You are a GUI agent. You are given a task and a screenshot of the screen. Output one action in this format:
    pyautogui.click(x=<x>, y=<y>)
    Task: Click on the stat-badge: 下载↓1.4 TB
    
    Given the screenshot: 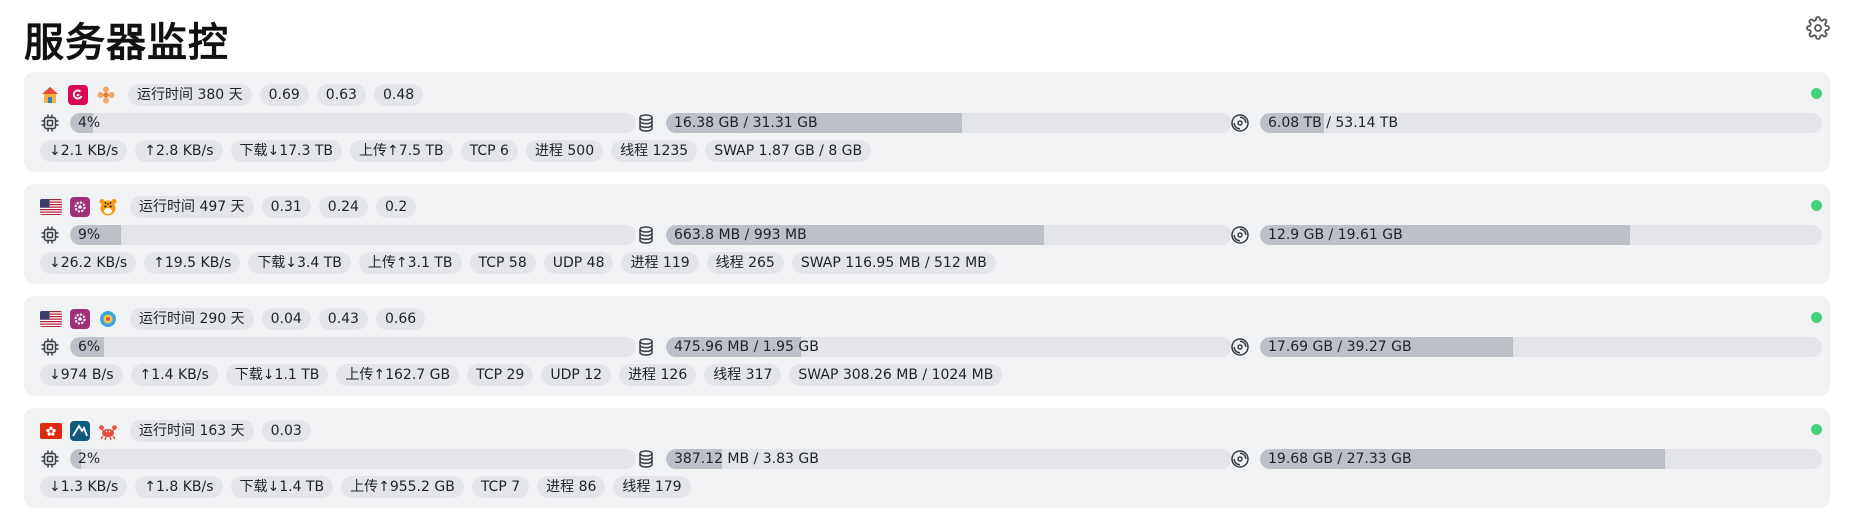 What is the action you would take?
    pyautogui.click(x=282, y=487)
    